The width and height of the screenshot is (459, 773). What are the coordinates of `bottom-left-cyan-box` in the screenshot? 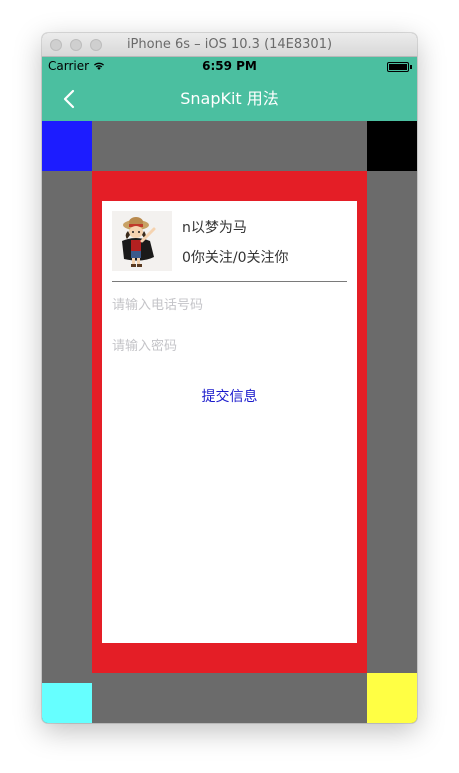 It's located at (67, 703).